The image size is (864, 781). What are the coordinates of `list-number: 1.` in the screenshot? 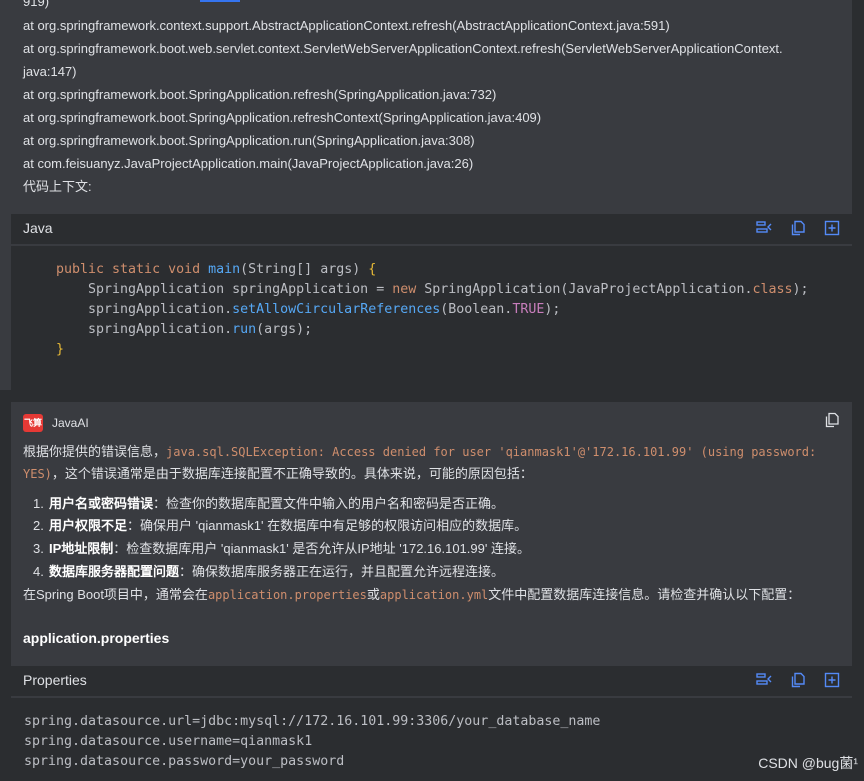 It's located at (38, 503).